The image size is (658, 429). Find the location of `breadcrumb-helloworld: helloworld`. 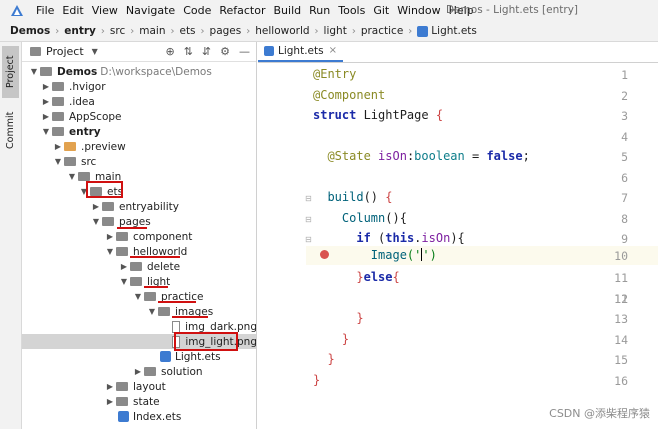

breadcrumb-helloworld: helloworld is located at coordinates (282, 31).